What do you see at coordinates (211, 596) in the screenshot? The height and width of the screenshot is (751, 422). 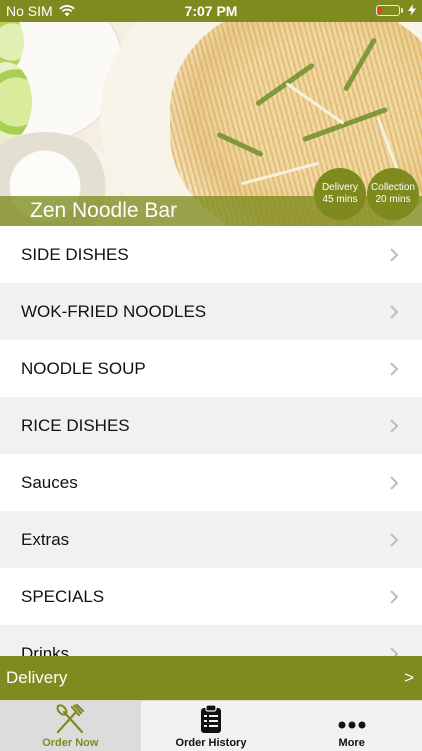 I see `menu-item-specials: SPECIALS` at bounding box center [211, 596].